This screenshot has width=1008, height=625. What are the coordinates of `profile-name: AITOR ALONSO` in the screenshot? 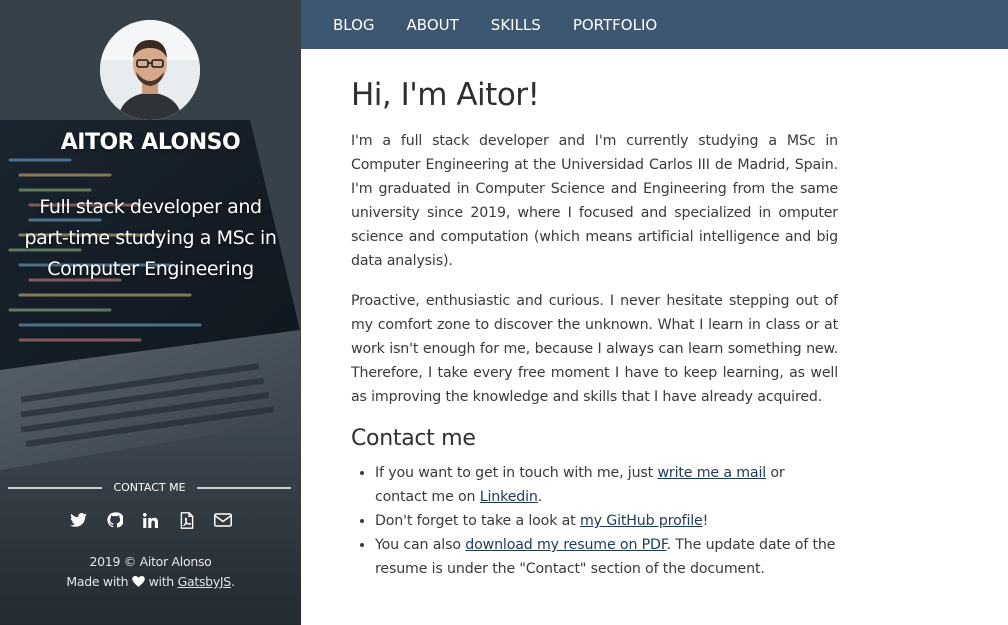 It's located at (150, 142).